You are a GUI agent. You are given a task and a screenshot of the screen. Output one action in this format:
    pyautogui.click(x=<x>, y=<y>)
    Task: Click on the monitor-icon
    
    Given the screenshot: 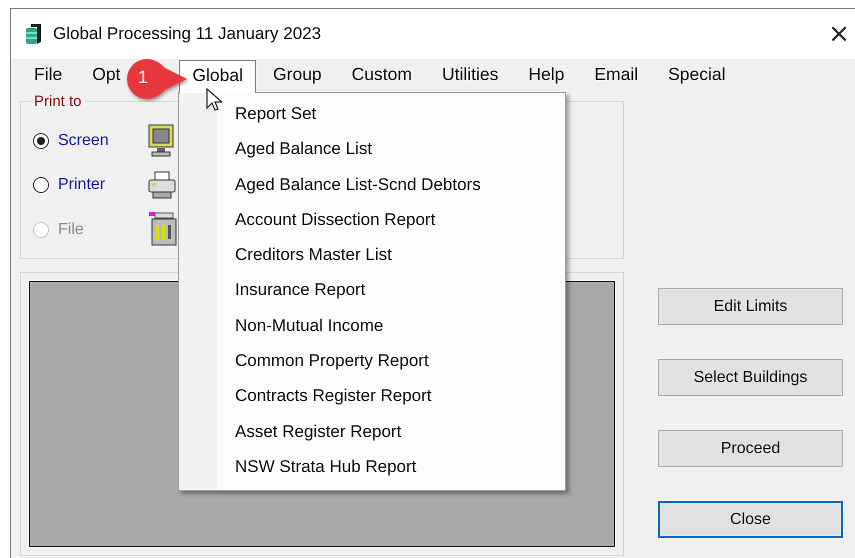 What is the action you would take?
    pyautogui.click(x=161, y=141)
    